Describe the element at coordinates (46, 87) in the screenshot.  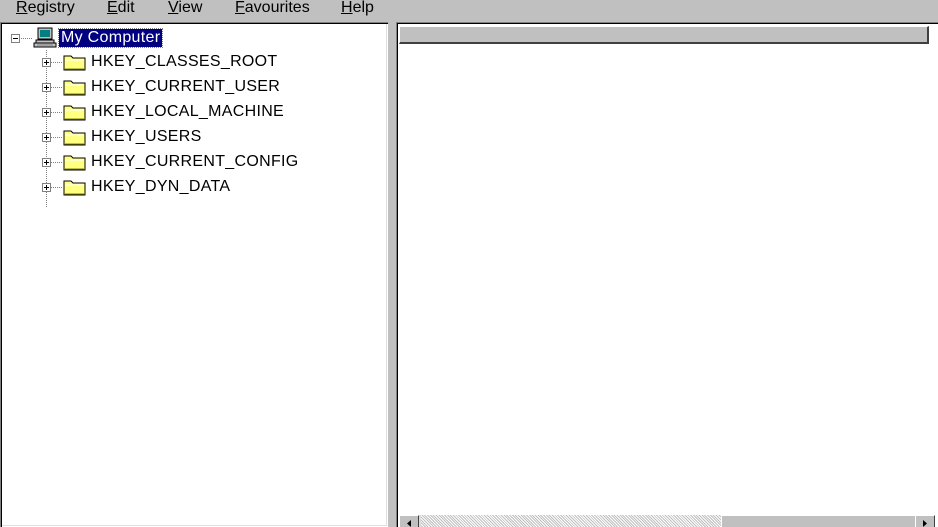
I see `expand-toggle-hkey-current-user` at that location.